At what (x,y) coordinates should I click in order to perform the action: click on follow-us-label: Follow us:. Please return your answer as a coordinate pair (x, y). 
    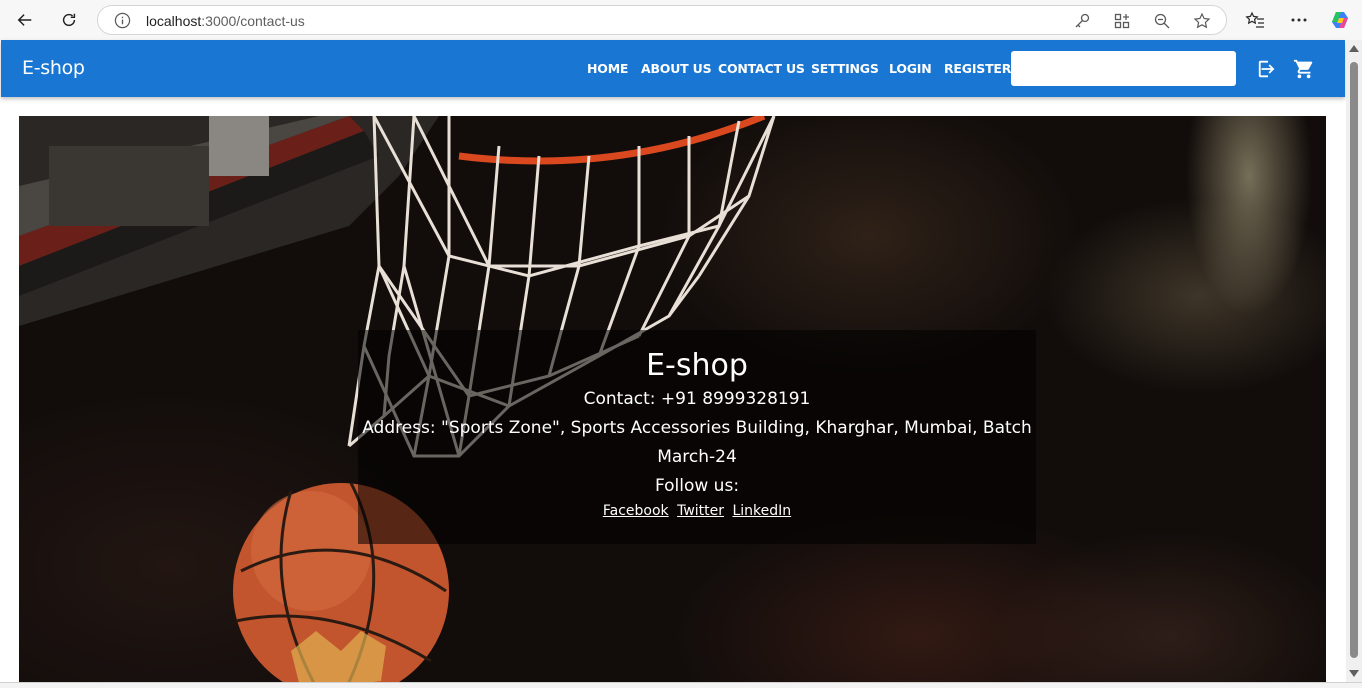
    Looking at the image, I should click on (697, 486).